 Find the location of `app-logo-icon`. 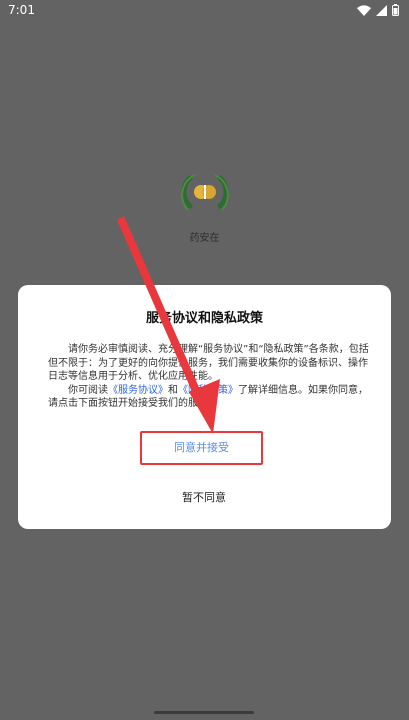

app-logo-icon is located at coordinates (205, 192).